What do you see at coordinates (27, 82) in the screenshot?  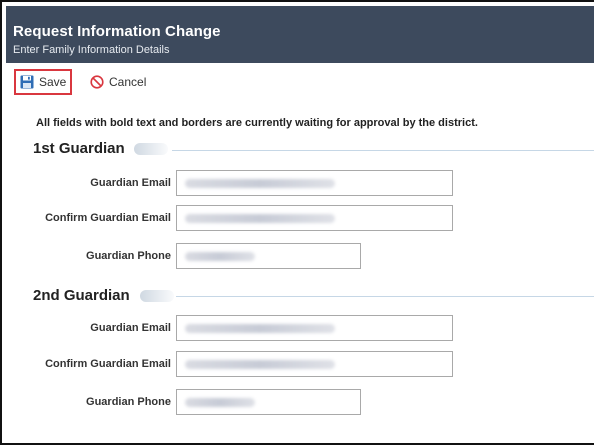 I see `floppy-disk-icon` at bounding box center [27, 82].